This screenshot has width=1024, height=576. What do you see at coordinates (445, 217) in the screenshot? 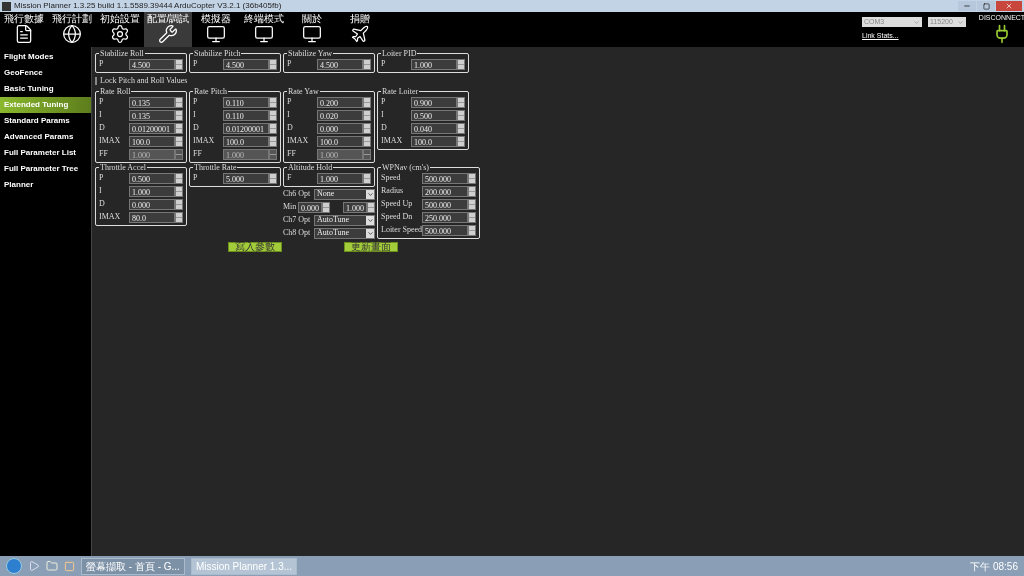
I see `number-field: 250.000` at bounding box center [445, 217].